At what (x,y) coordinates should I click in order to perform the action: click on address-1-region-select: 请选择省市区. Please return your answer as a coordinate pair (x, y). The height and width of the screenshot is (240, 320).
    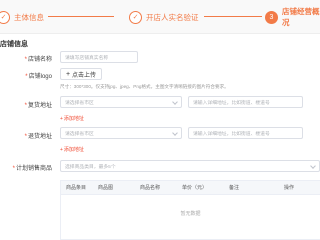
    Looking at the image, I should click on (121, 102).